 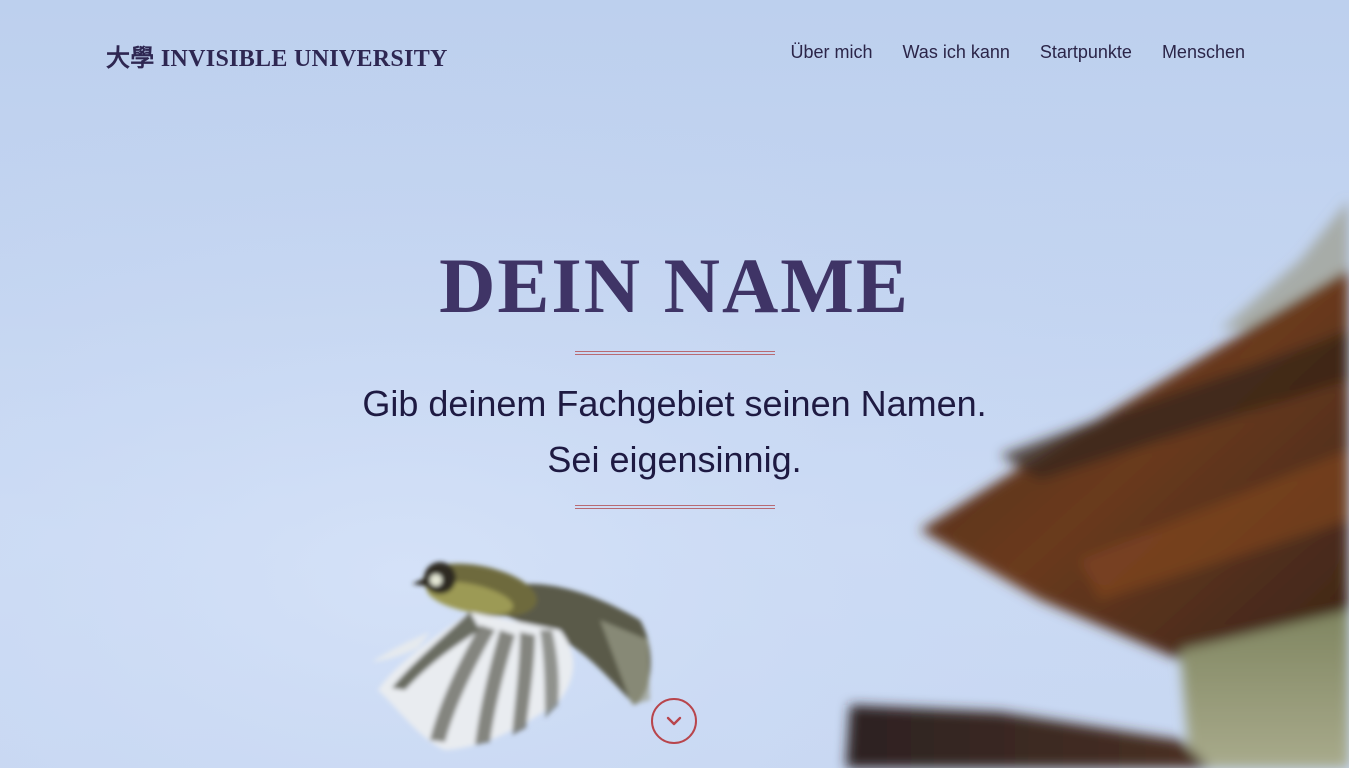 I want to click on site-logo-link: 大學 INVISIBLE UNIVERSITY, so click(x=277, y=55).